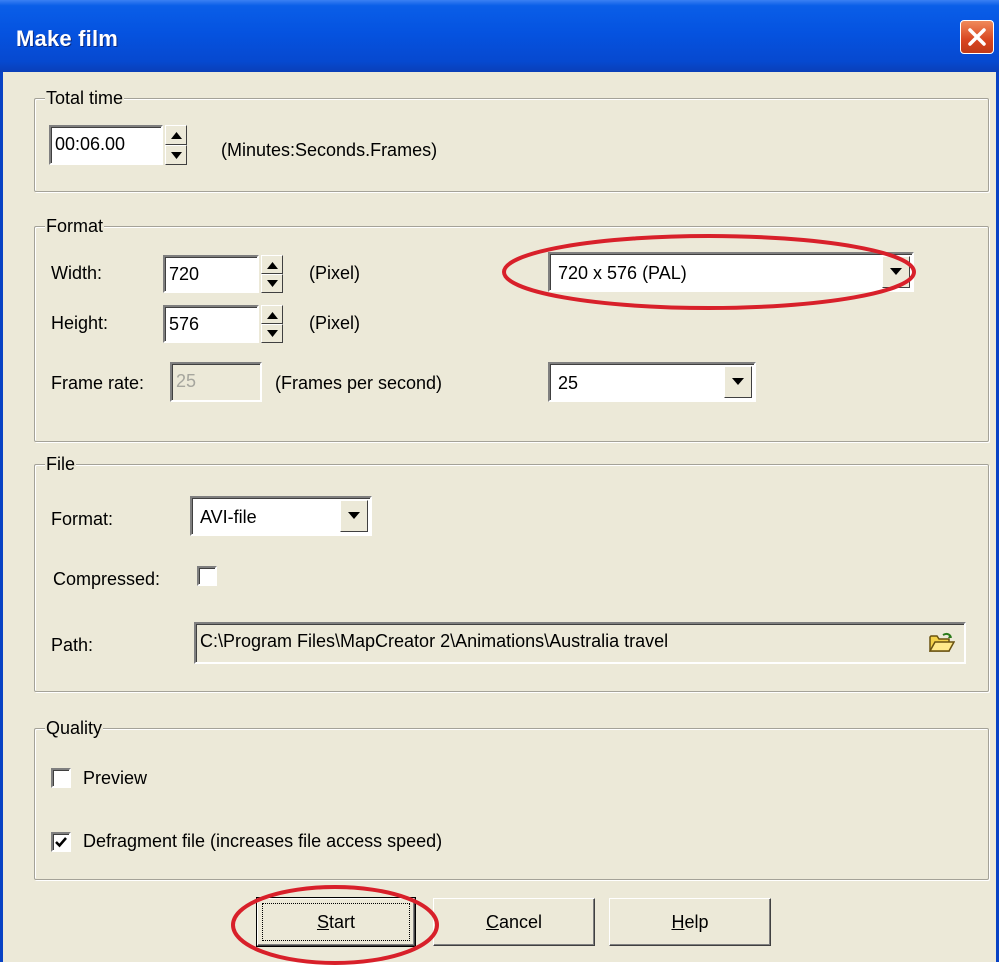 The height and width of the screenshot is (970, 999). I want to click on width-input: 720, so click(211, 274).